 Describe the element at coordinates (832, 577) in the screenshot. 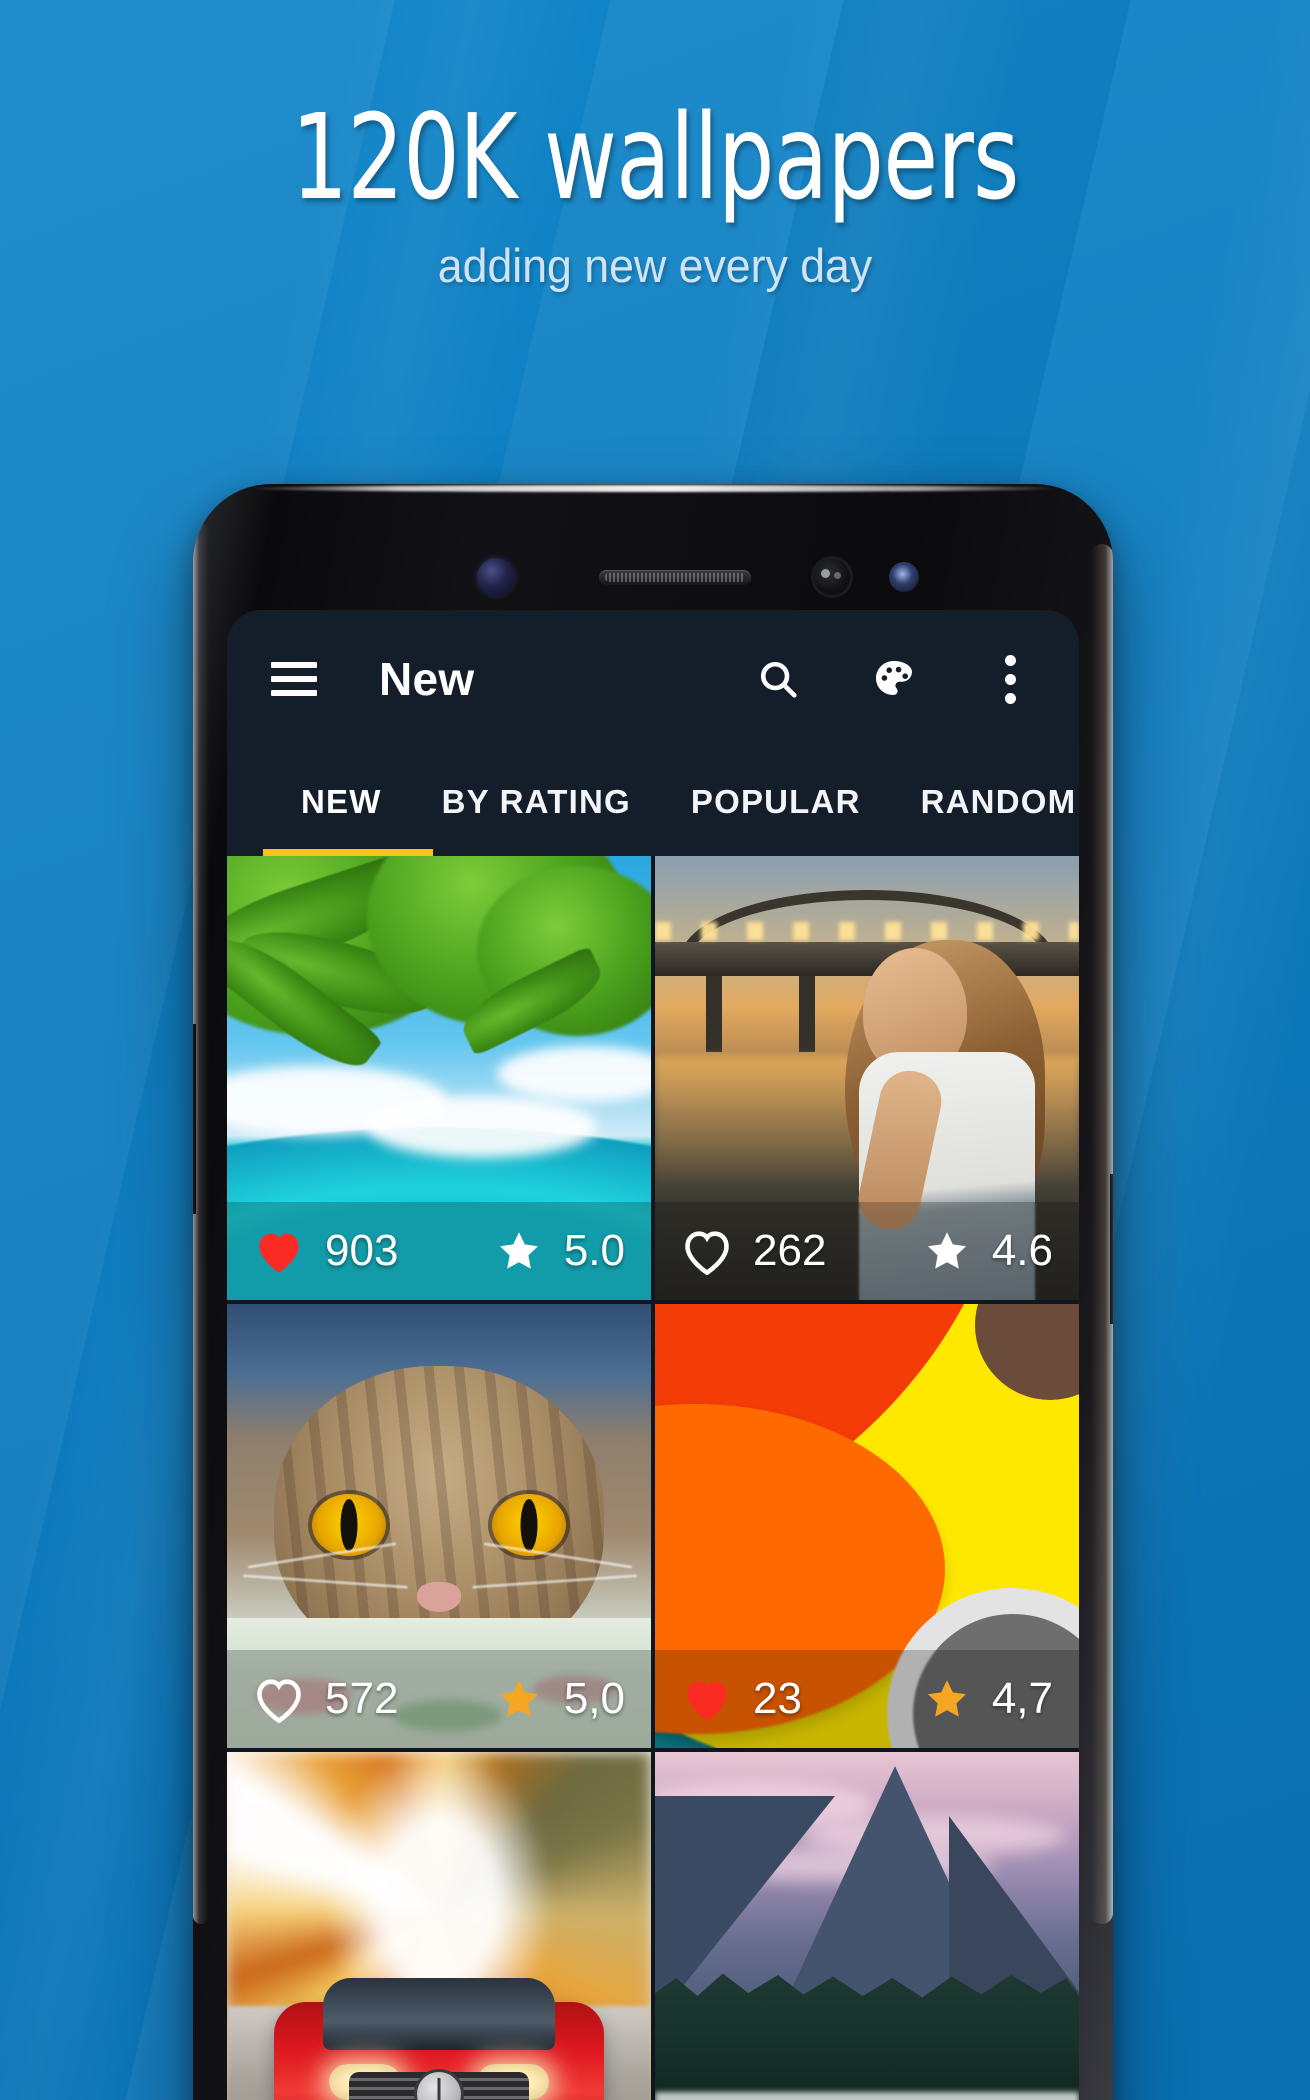

I see `front-camera-icon` at that location.